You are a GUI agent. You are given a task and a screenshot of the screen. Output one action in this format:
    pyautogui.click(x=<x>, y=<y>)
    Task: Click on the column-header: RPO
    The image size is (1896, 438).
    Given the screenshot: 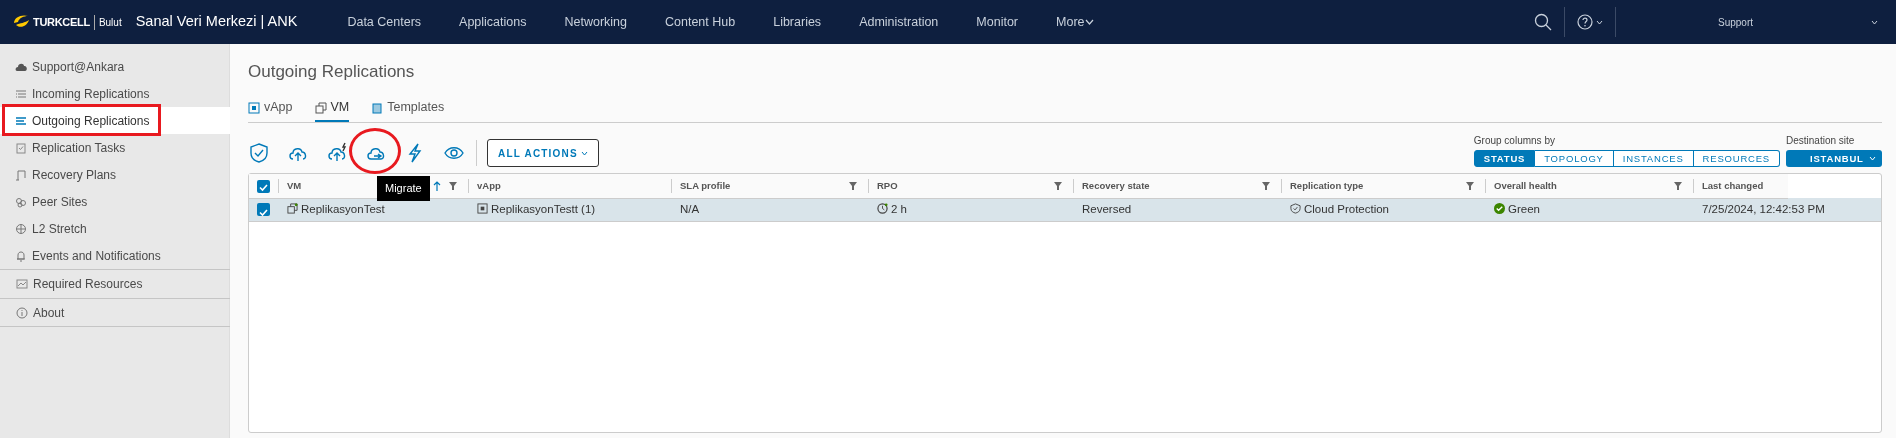 What is the action you would take?
    pyautogui.click(x=887, y=185)
    